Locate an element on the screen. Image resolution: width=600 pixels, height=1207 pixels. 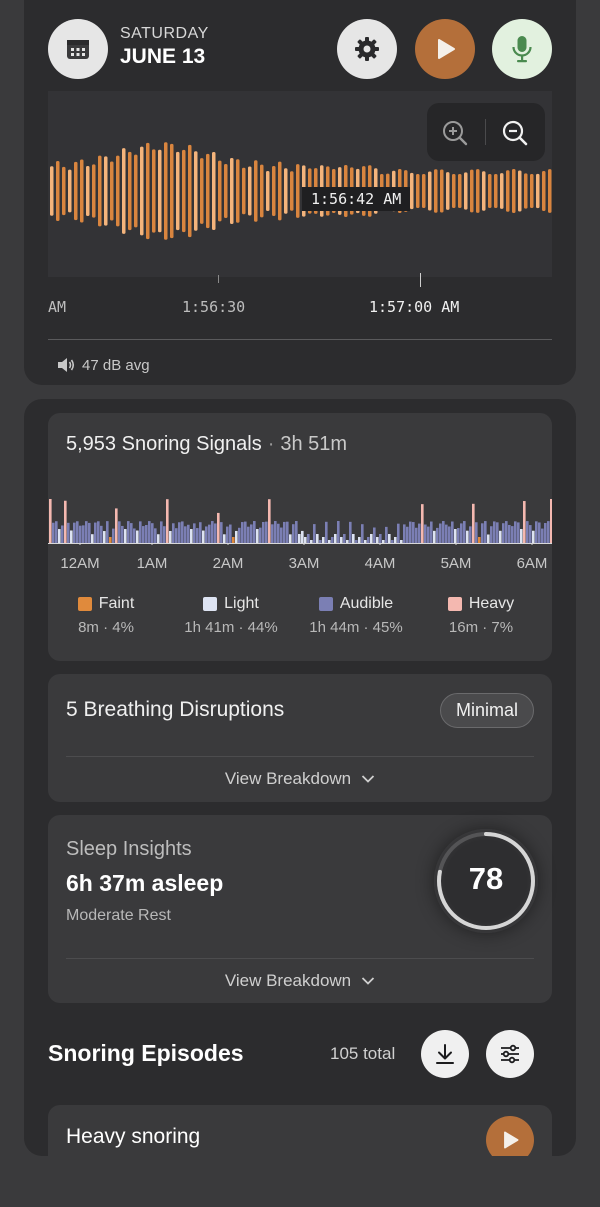
zoom-in-icon is located at coordinates (455, 133).